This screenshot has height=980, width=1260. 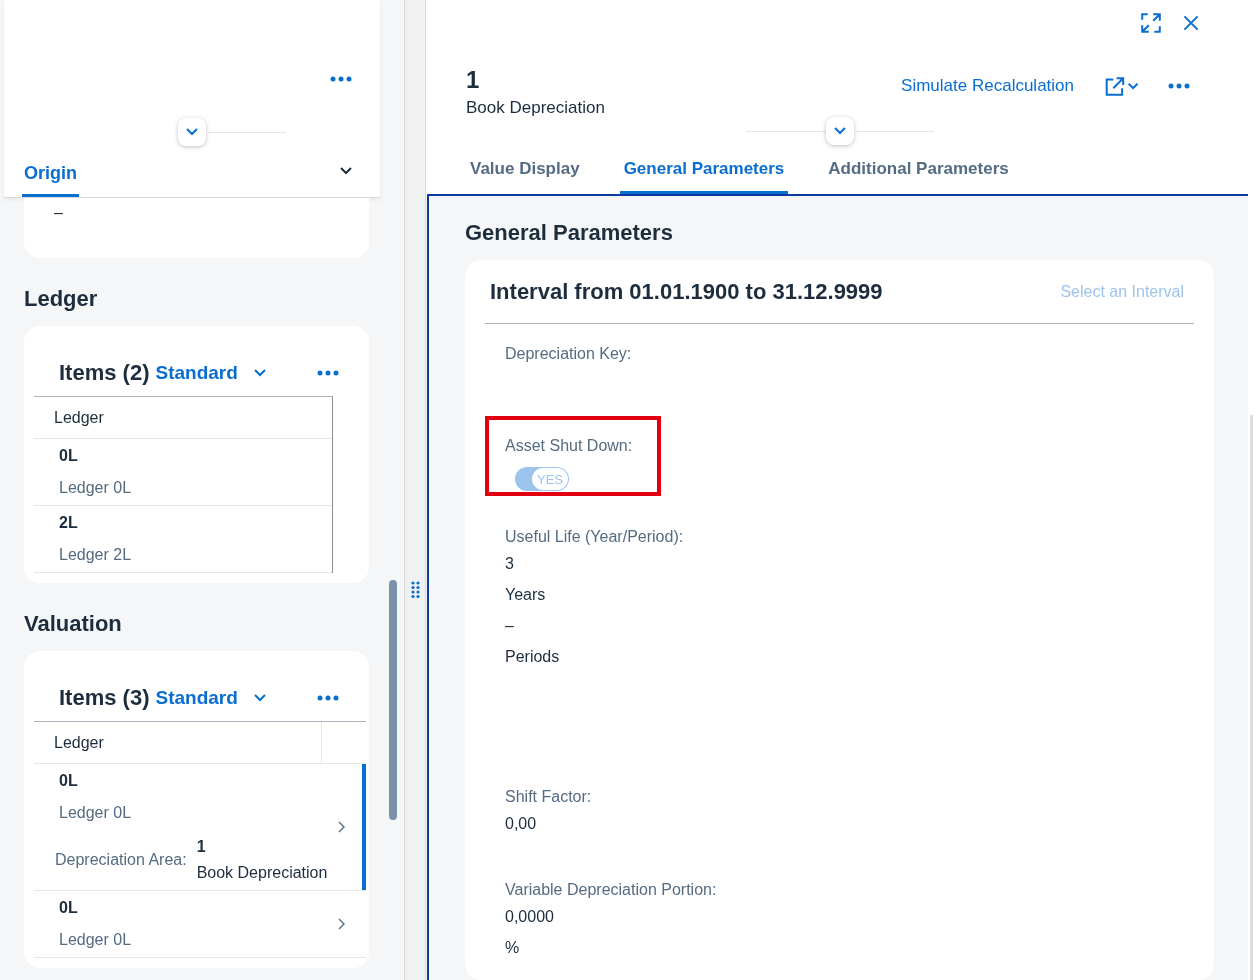 What do you see at coordinates (473, 80) in the screenshot?
I see `object-title: 1` at bounding box center [473, 80].